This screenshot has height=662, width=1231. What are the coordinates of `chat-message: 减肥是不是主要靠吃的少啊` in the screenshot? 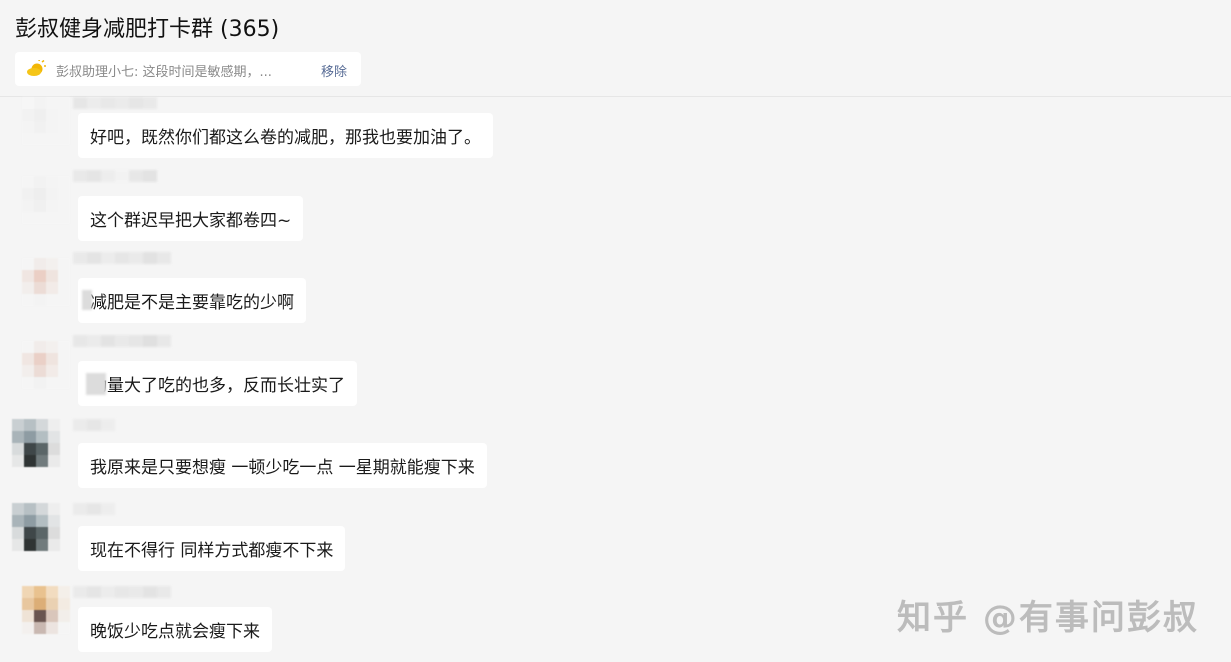 It's located at (350, 290).